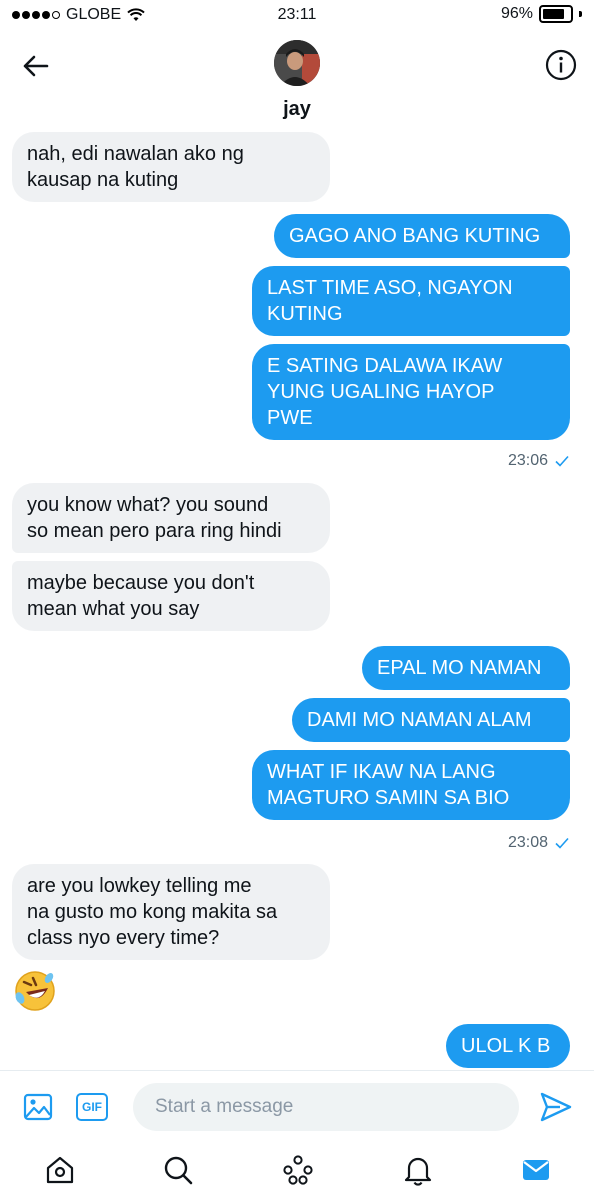 Image resolution: width=594 pixels, height=1200 pixels. I want to click on spaces-icon, so click(298, 1170).